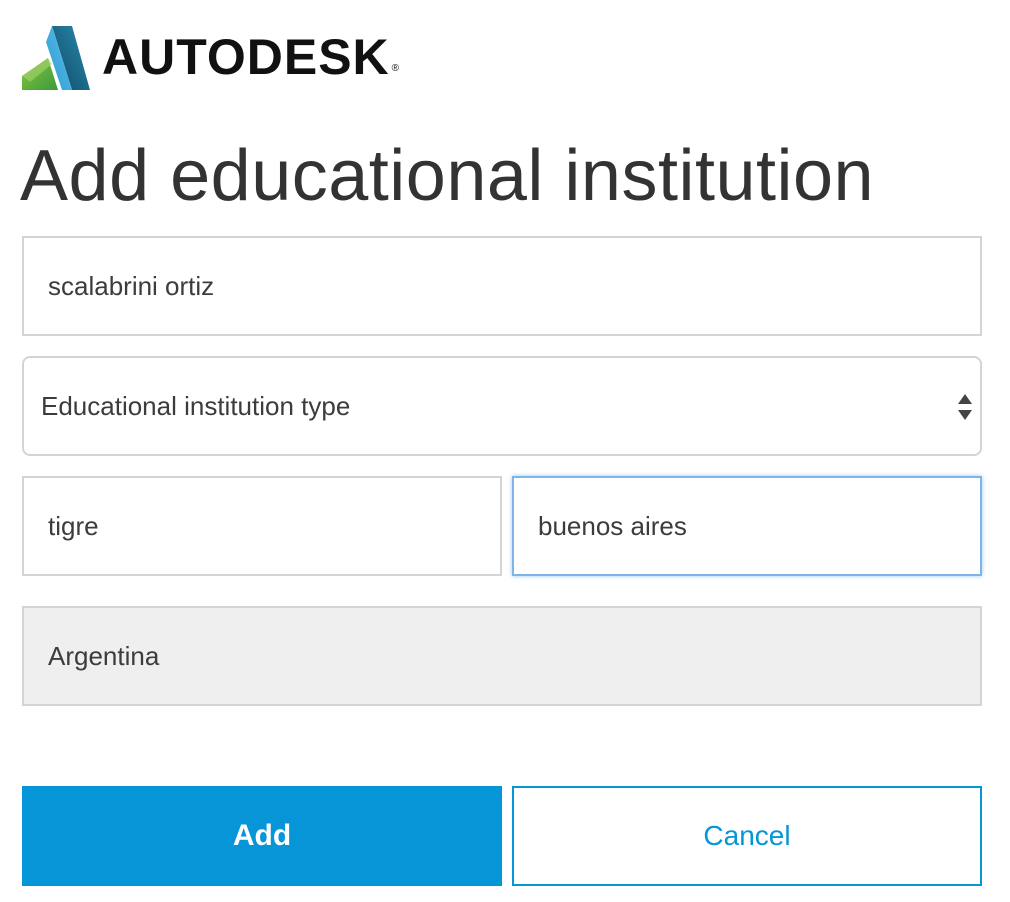  I want to click on cancel-button: Cancel, so click(747, 836).